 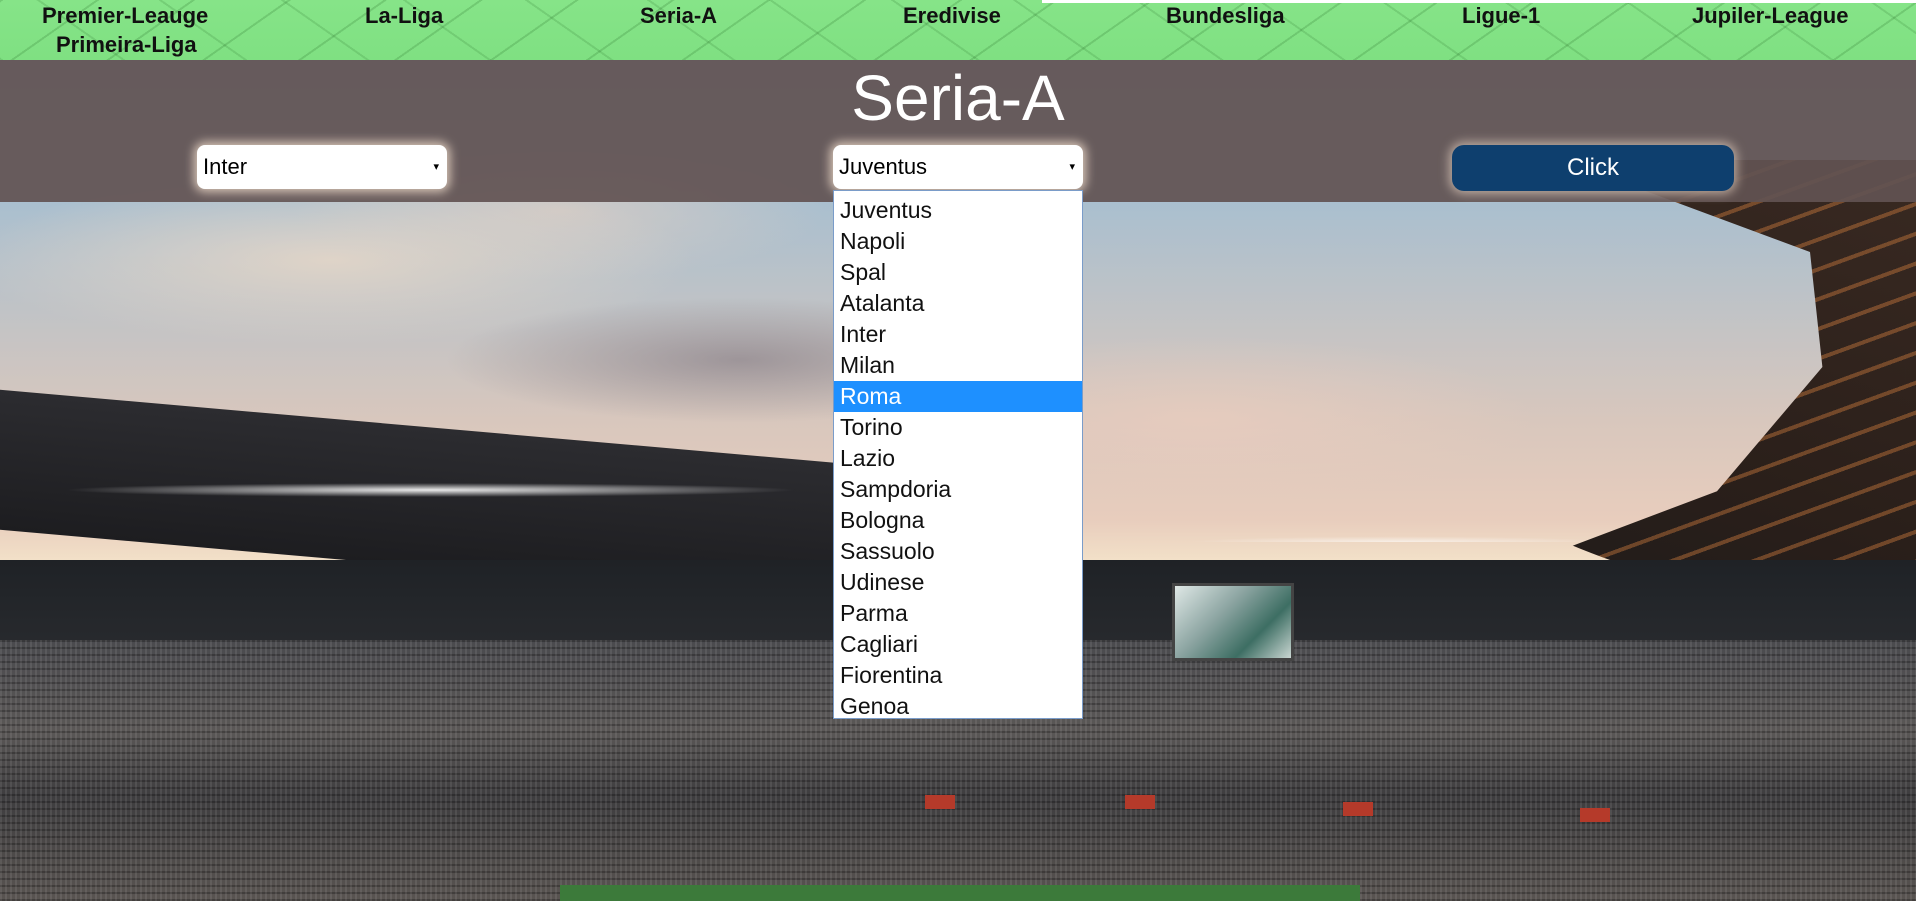 What do you see at coordinates (1593, 168) in the screenshot?
I see `compare-button: Click` at bounding box center [1593, 168].